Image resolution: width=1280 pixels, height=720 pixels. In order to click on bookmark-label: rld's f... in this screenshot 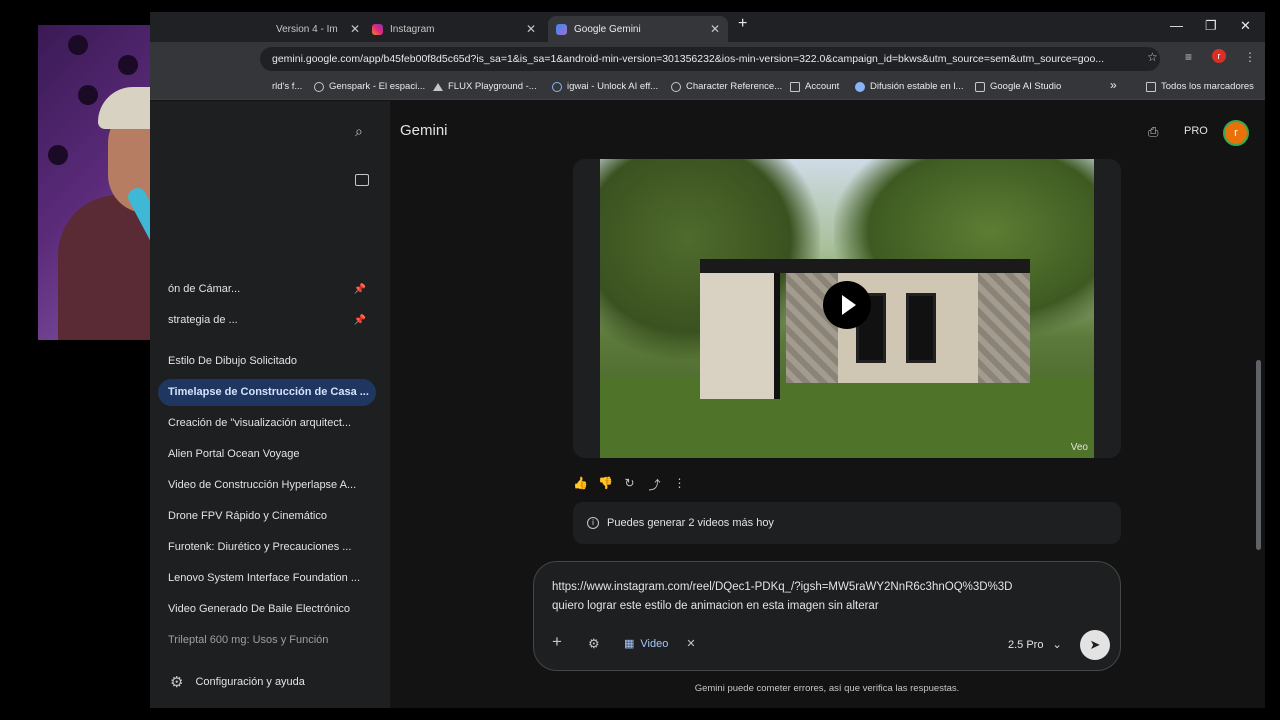, I will do `click(287, 86)`.